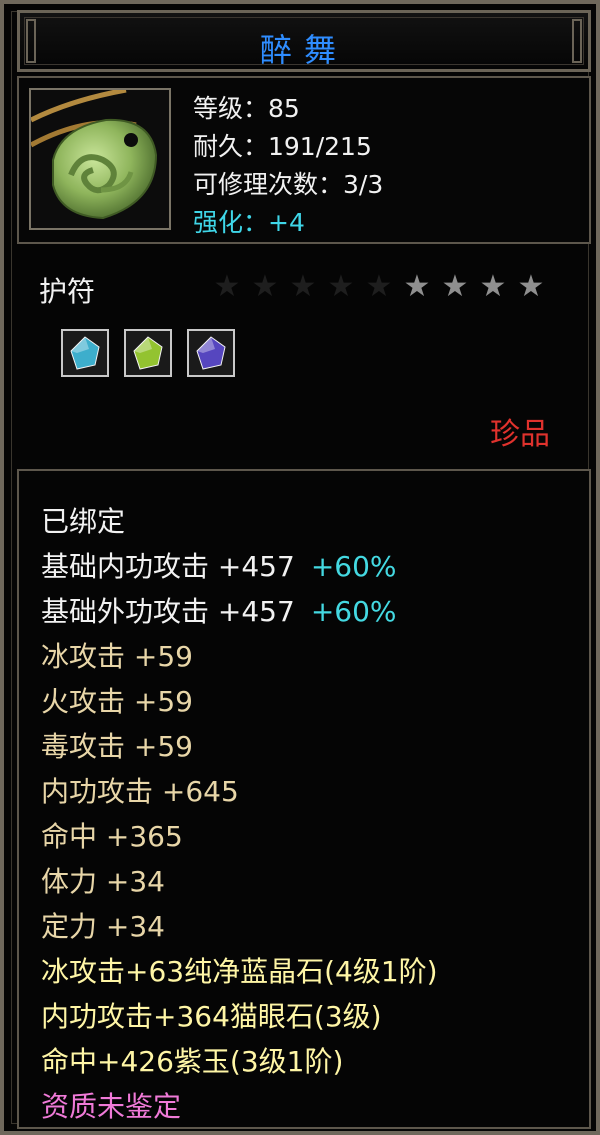 The image size is (600, 1135). What do you see at coordinates (211, 353) in the screenshot?
I see `purple-jade-gem-icon` at bounding box center [211, 353].